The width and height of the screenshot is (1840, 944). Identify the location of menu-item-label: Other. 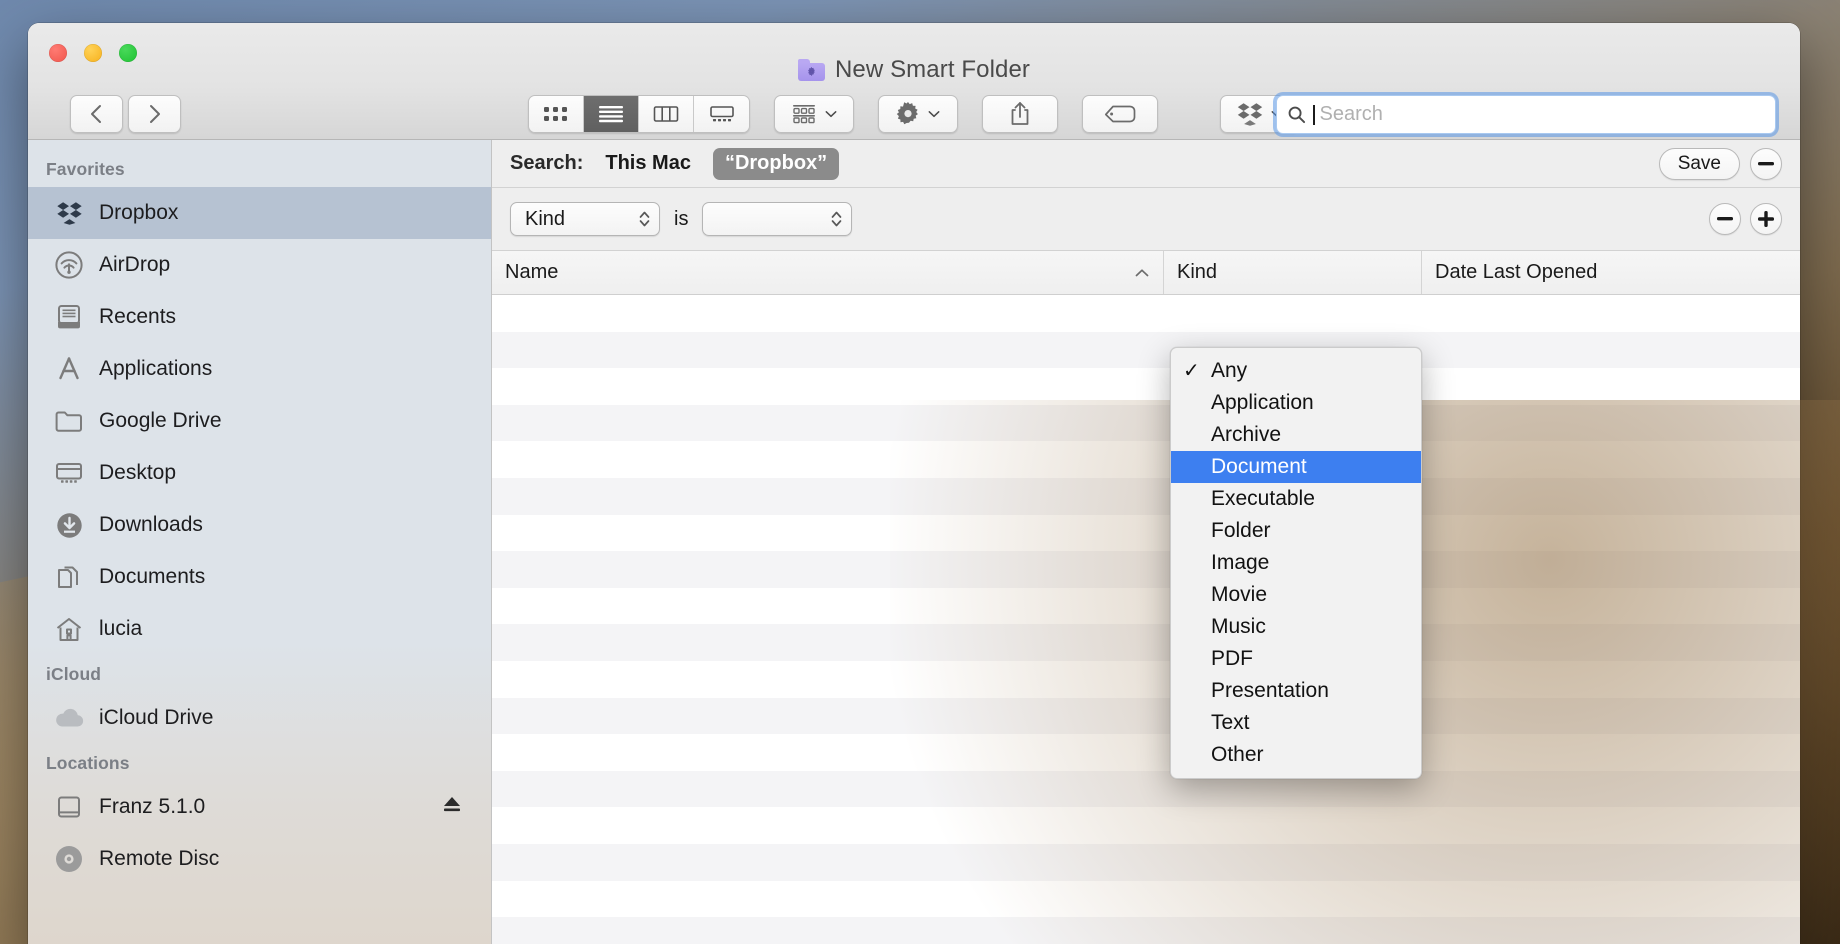
(1237, 754).